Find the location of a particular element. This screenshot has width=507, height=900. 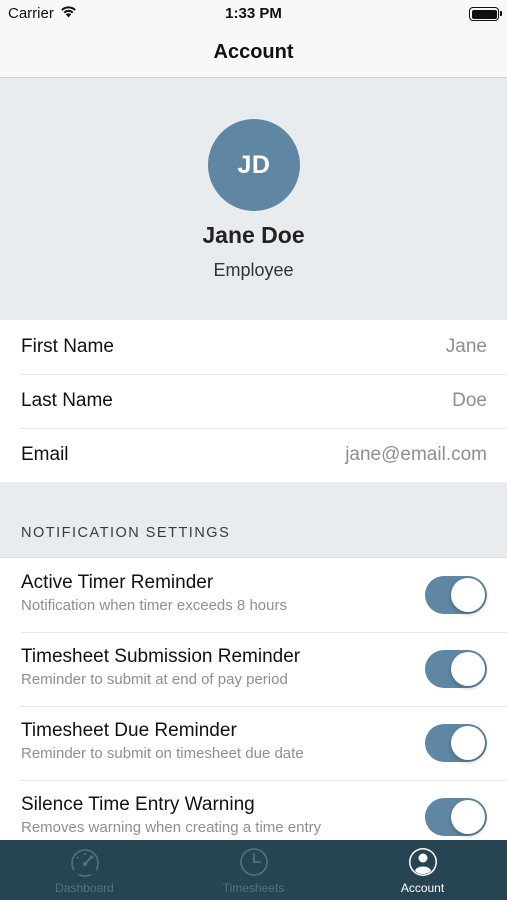

tab-bar: Dashboard Timesheets Account is located at coordinates (253, 870).